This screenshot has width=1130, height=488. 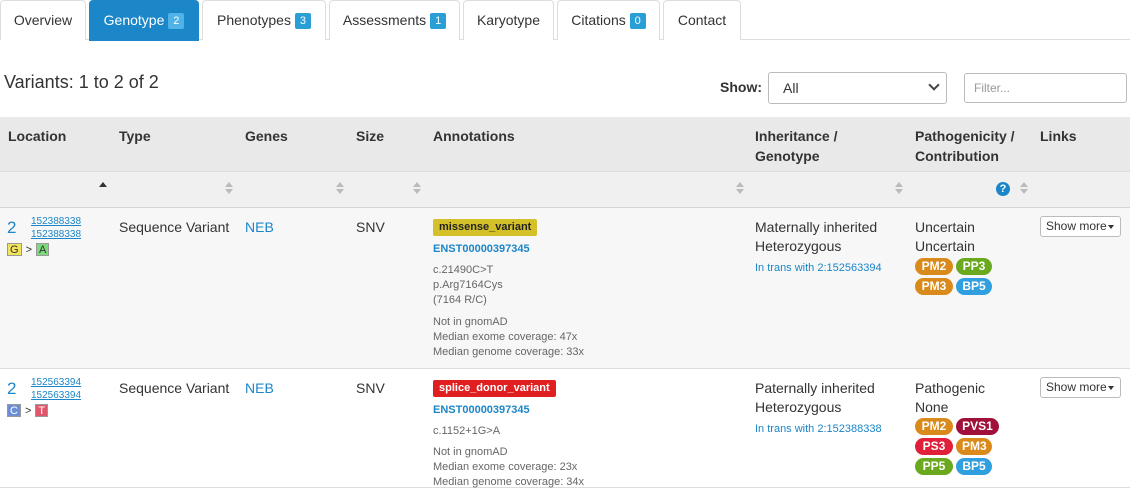 What do you see at coordinates (254, 20) in the screenshot?
I see `tab-label: Phenotypes` at bounding box center [254, 20].